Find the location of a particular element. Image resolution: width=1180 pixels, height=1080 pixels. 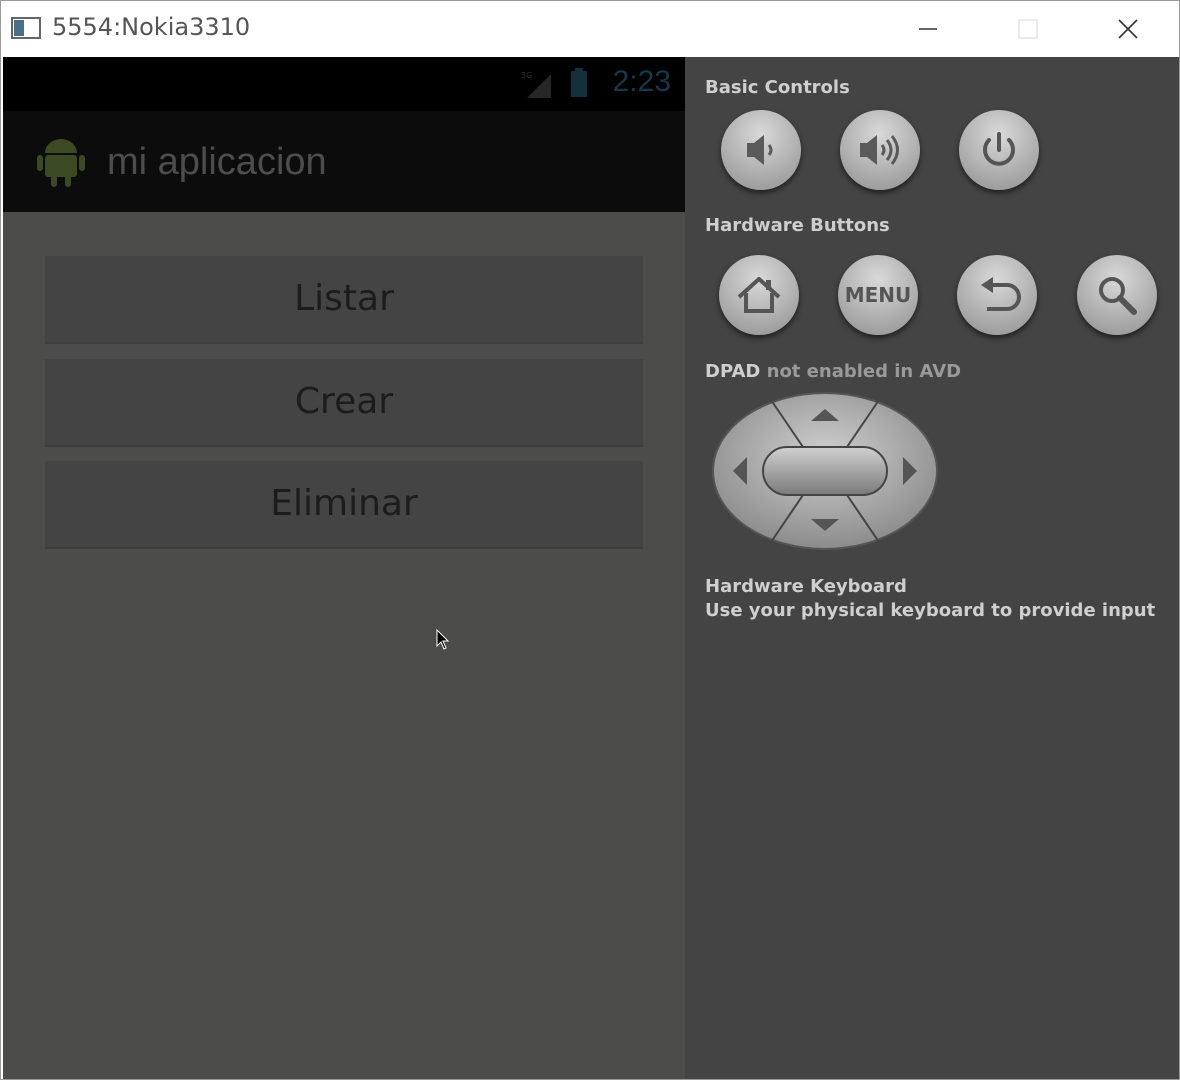

battery-icon is located at coordinates (579, 82).